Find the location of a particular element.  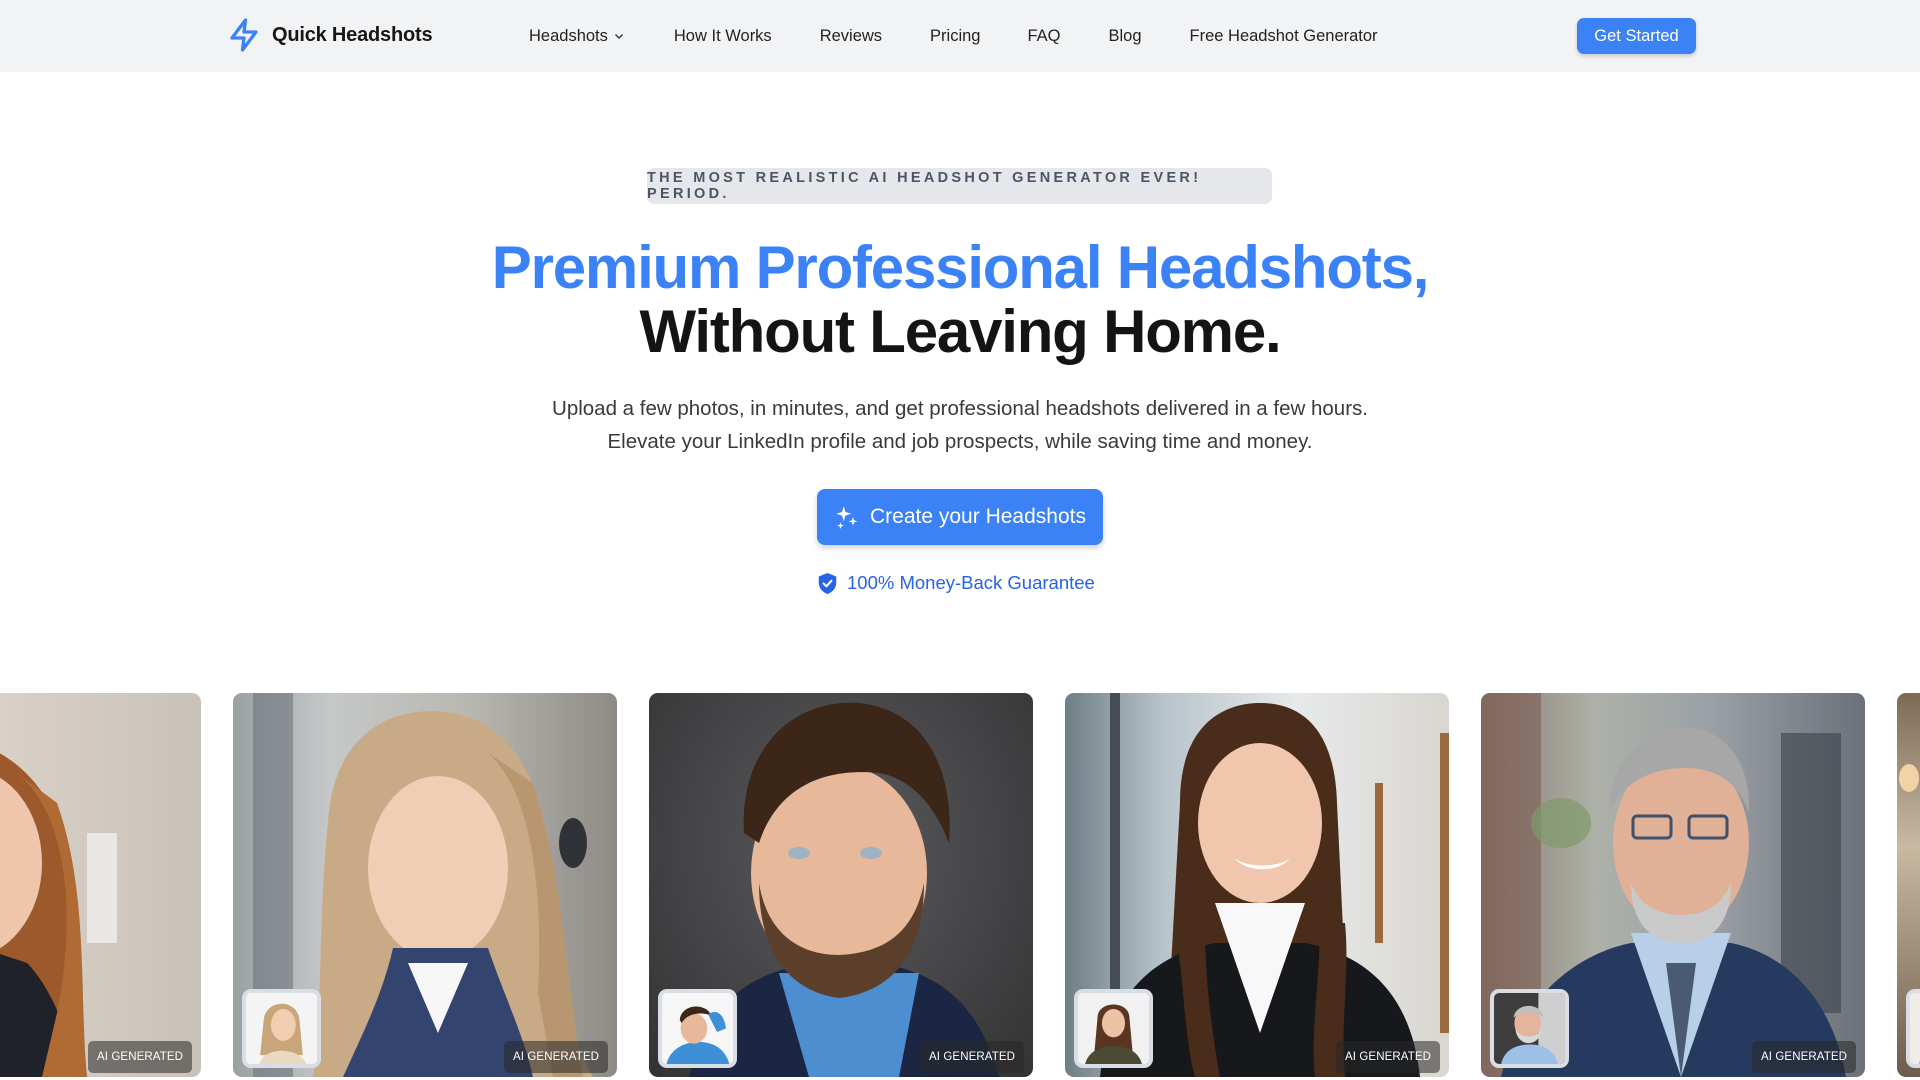

nav-item-label: Headshots is located at coordinates (568, 35).